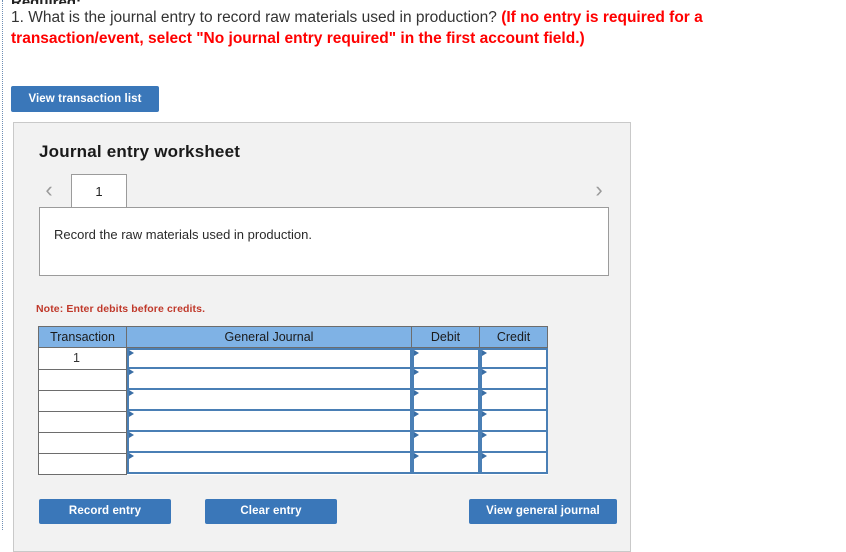  I want to click on debits-before-credits-note: Note: Enter debits before credits., so click(121, 309).